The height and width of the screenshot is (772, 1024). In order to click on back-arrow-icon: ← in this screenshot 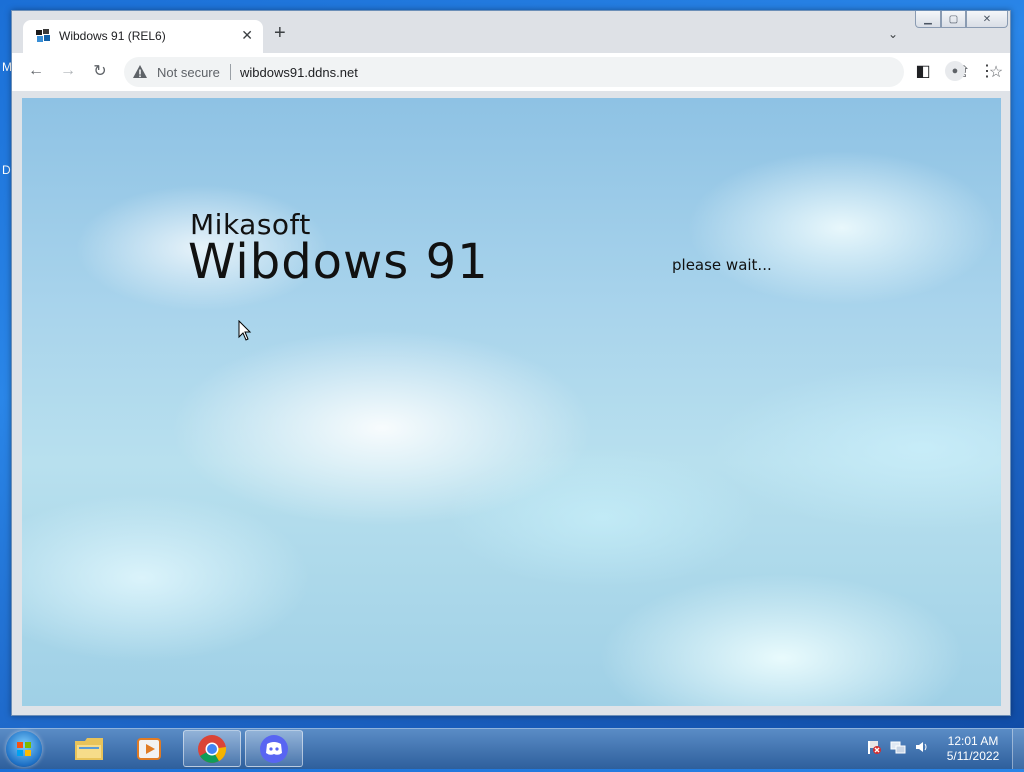, I will do `click(36, 71)`.